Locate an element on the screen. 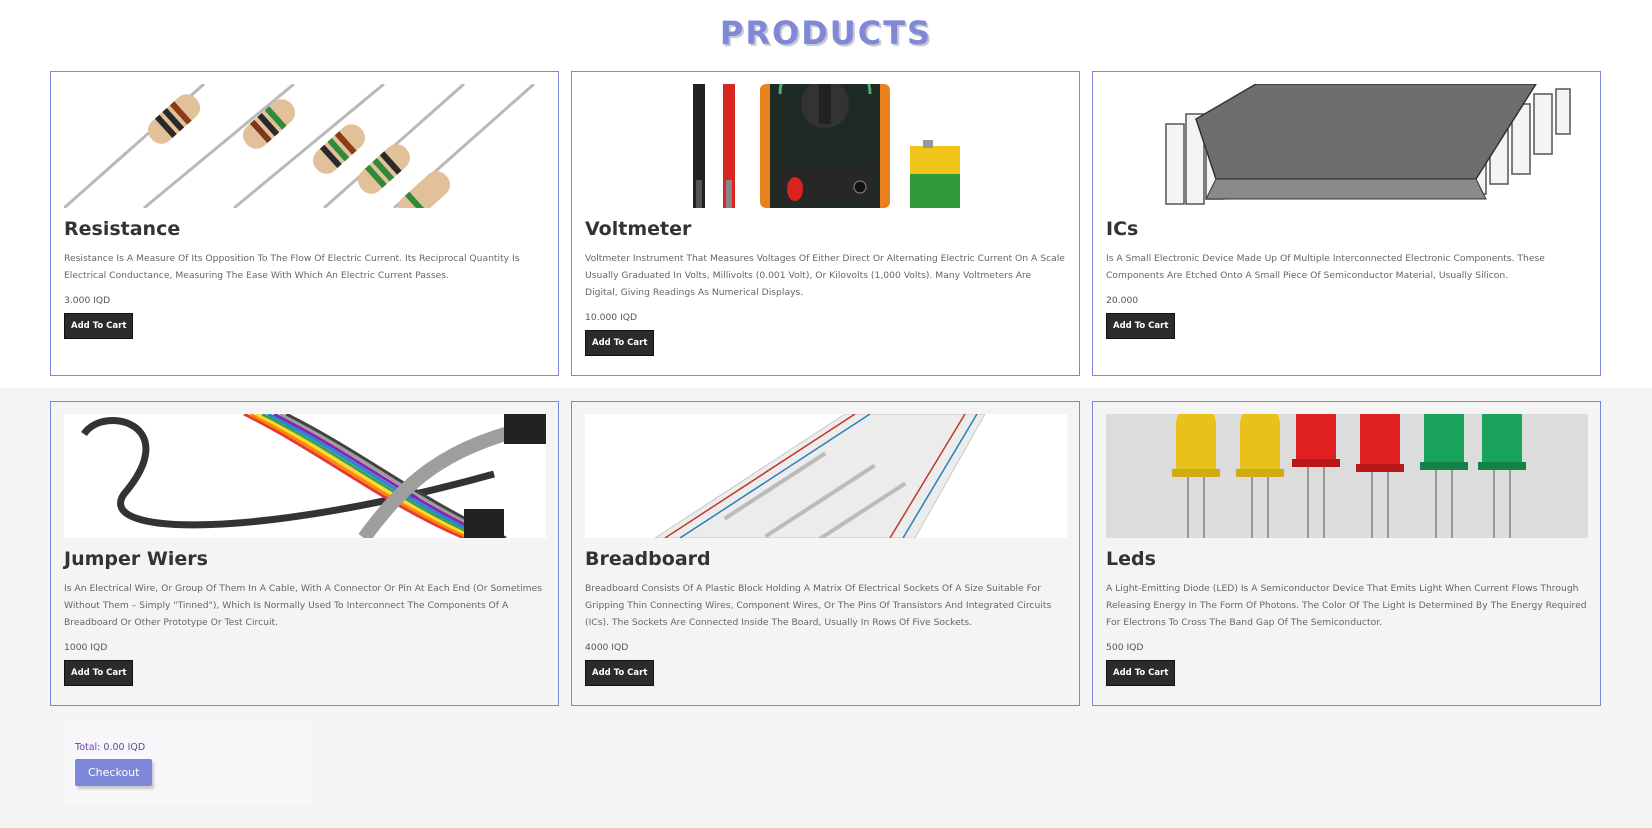 The image size is (1652, 828). product-title: Breadboard is located at coordinates (648, 559).